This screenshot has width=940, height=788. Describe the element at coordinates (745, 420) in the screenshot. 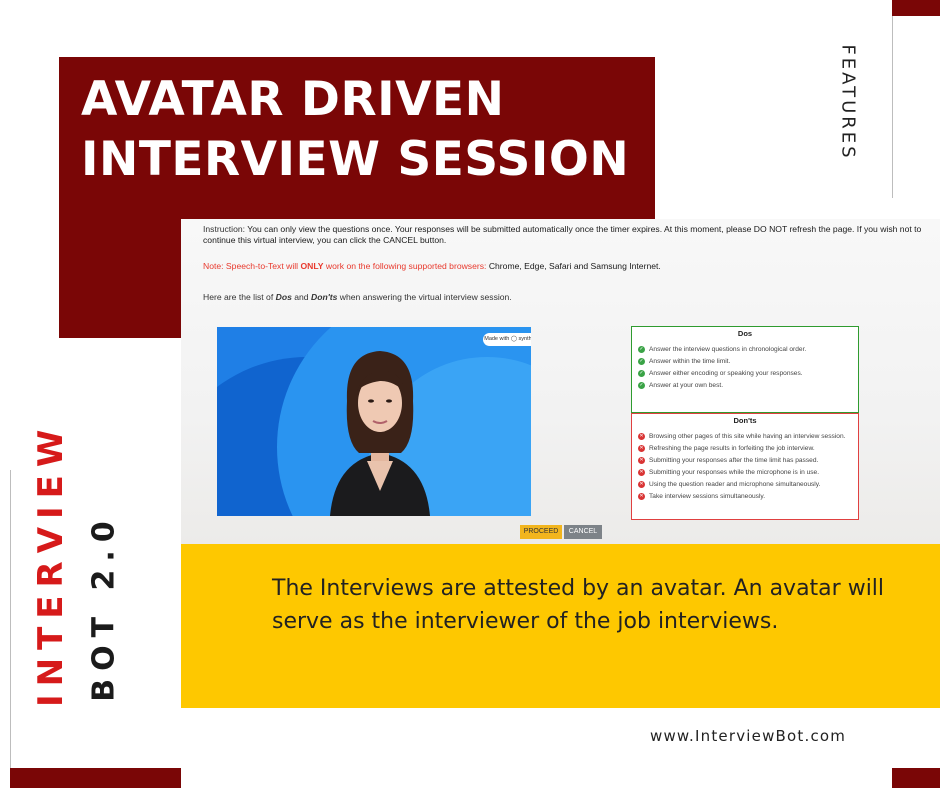

I see `donts-title: Don'ts` at that location.